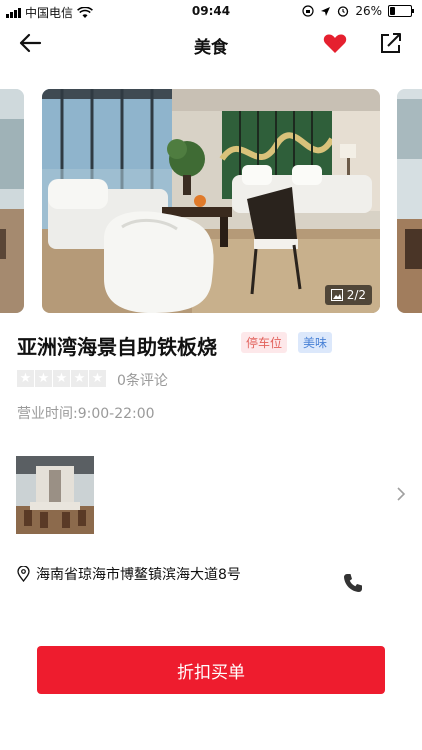 This screenshot has height=750, width=422. Describe the element at coordinates (211, 670) in the screenshot. I see `discount-pay-button: 折扣买单` at that location.